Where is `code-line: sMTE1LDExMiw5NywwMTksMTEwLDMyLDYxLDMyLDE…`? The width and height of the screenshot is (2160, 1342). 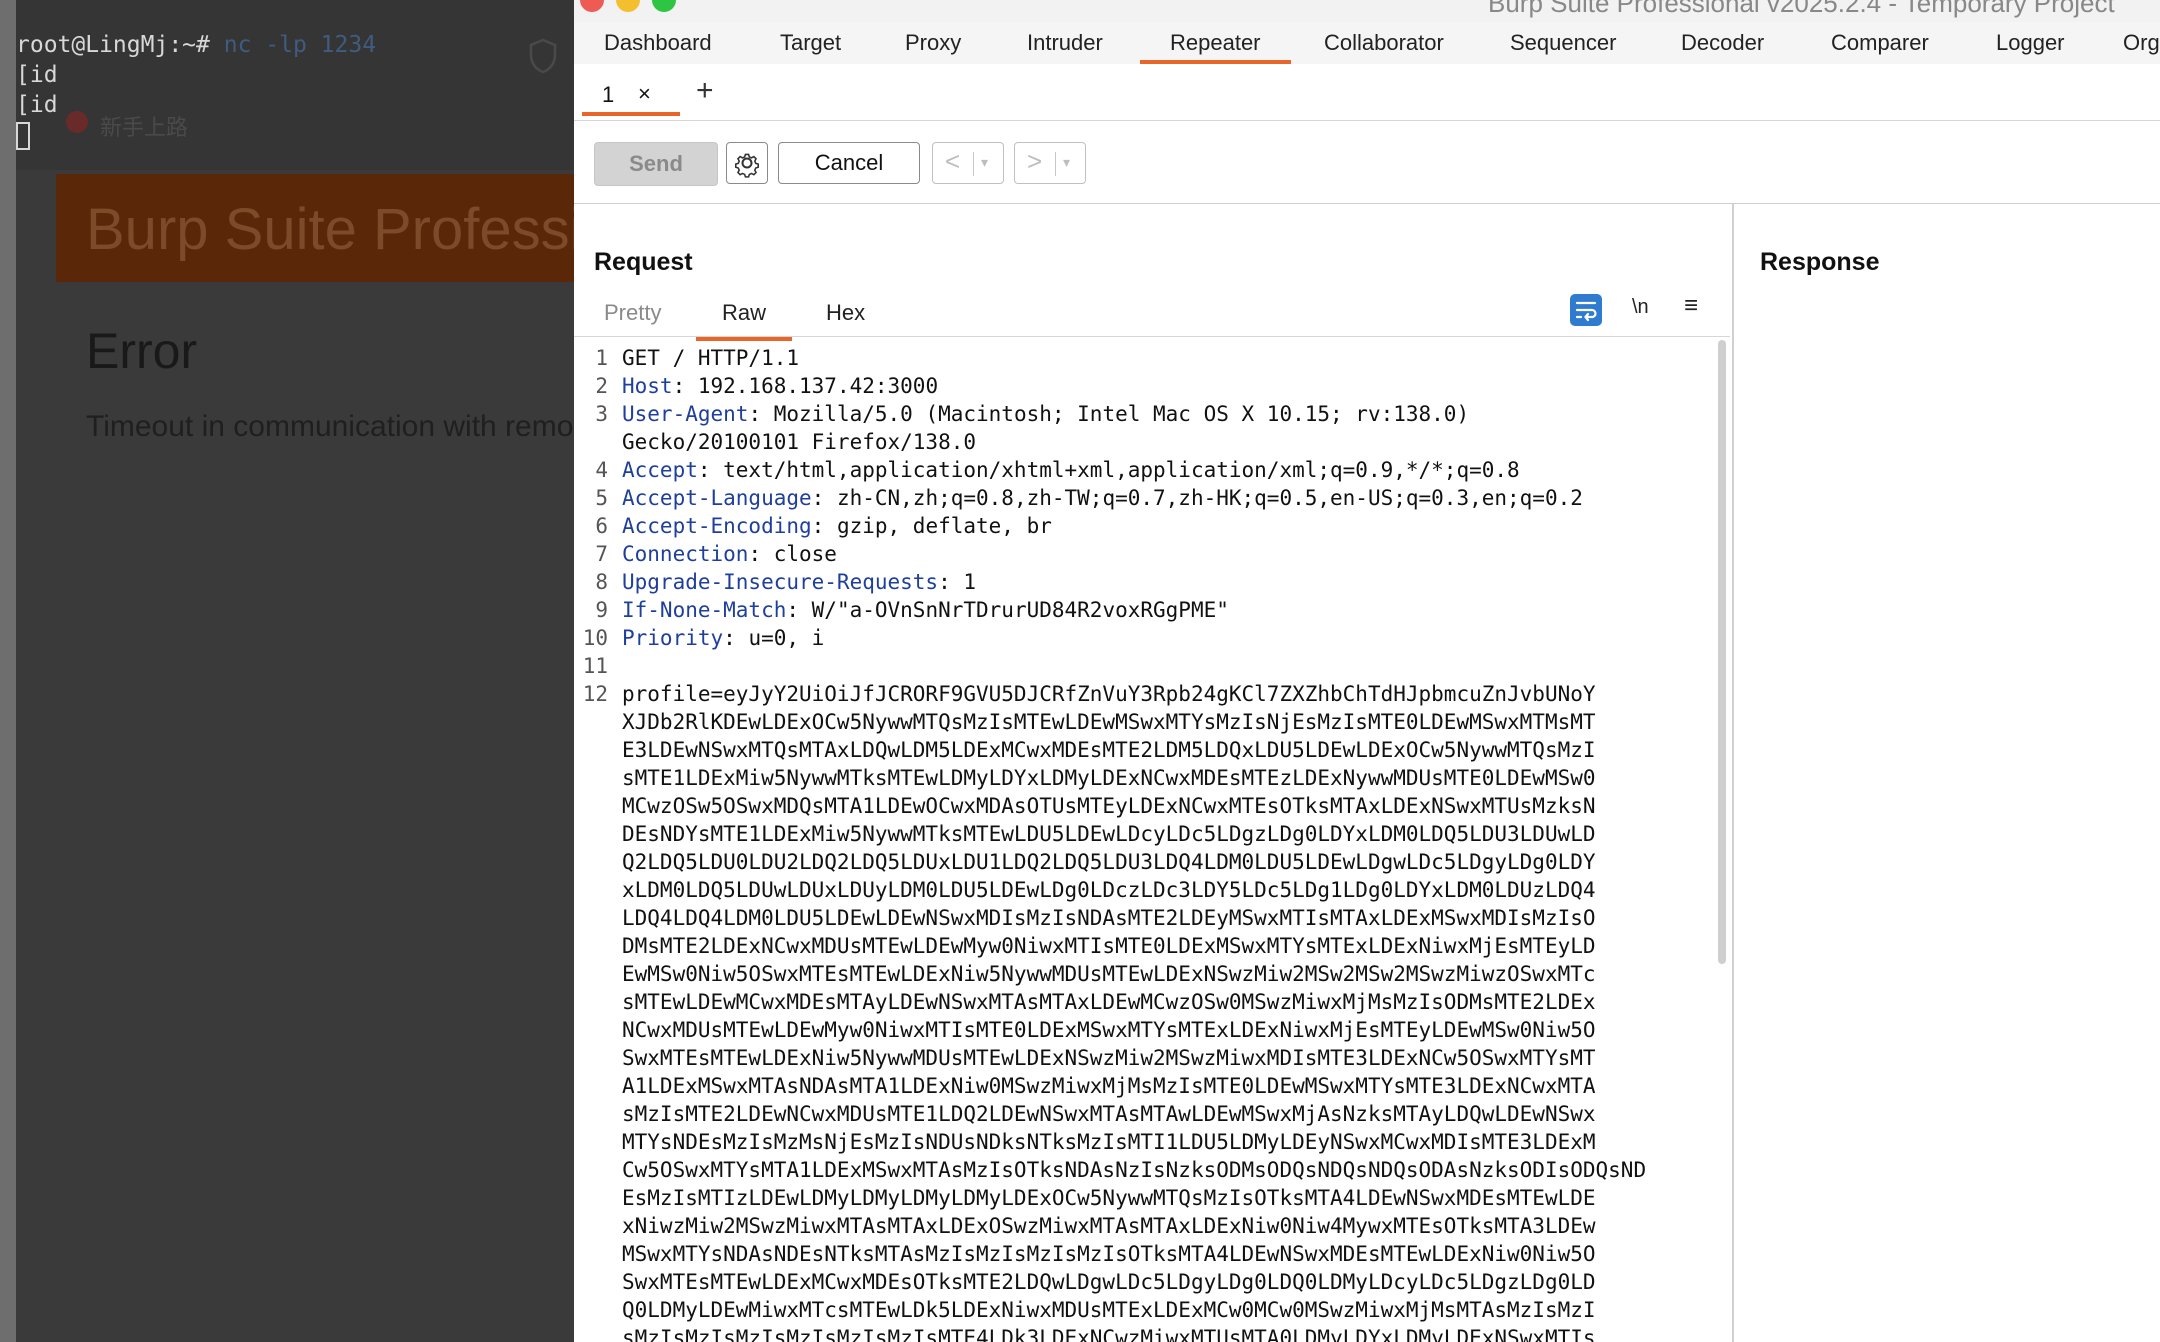 code-line: sMTE1LDExMiw5NywwMTksMTEwLDMyLDYxLDMyLDE… is located at coordinates (1109, 778).